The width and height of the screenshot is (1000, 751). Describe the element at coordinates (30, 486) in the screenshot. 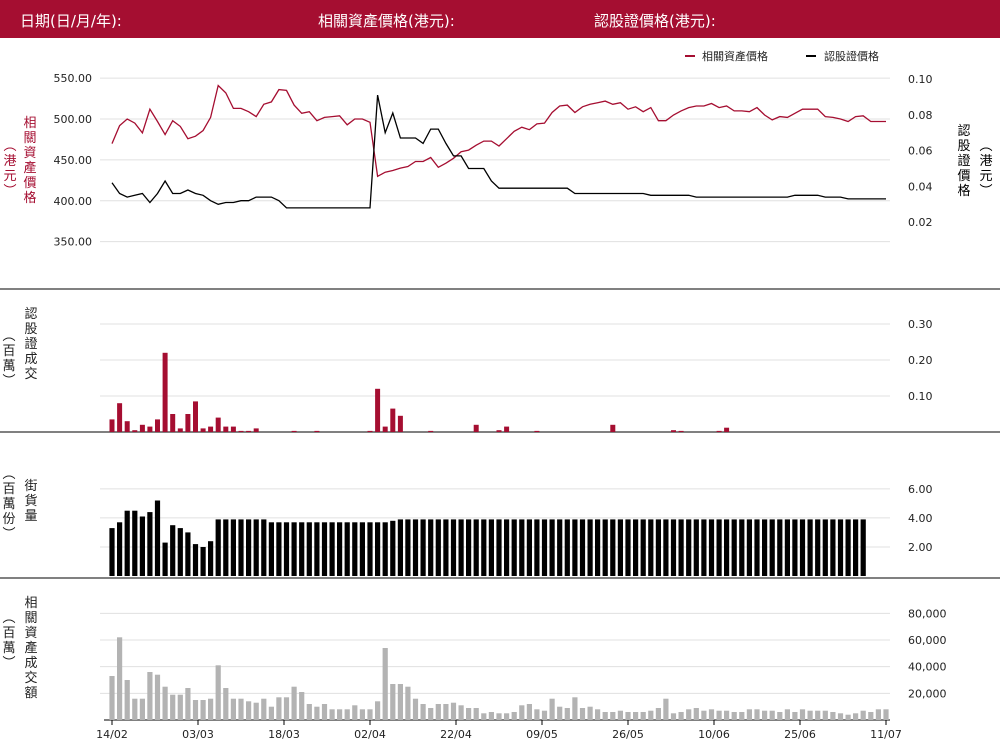

I see `y-axis-label-char: 街` at that location.